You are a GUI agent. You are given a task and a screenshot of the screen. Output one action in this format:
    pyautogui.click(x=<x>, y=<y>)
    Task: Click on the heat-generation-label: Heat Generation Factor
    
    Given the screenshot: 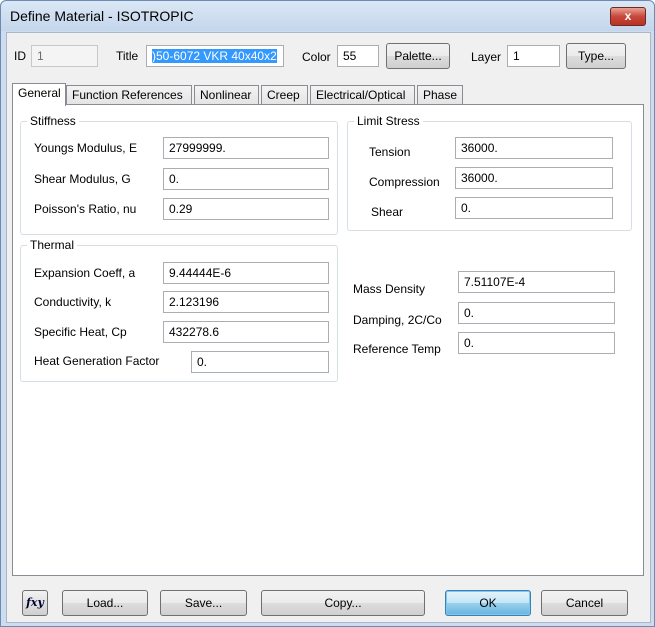 What is the action you would take?
    pyautogui.click(x=97, y=361)
    